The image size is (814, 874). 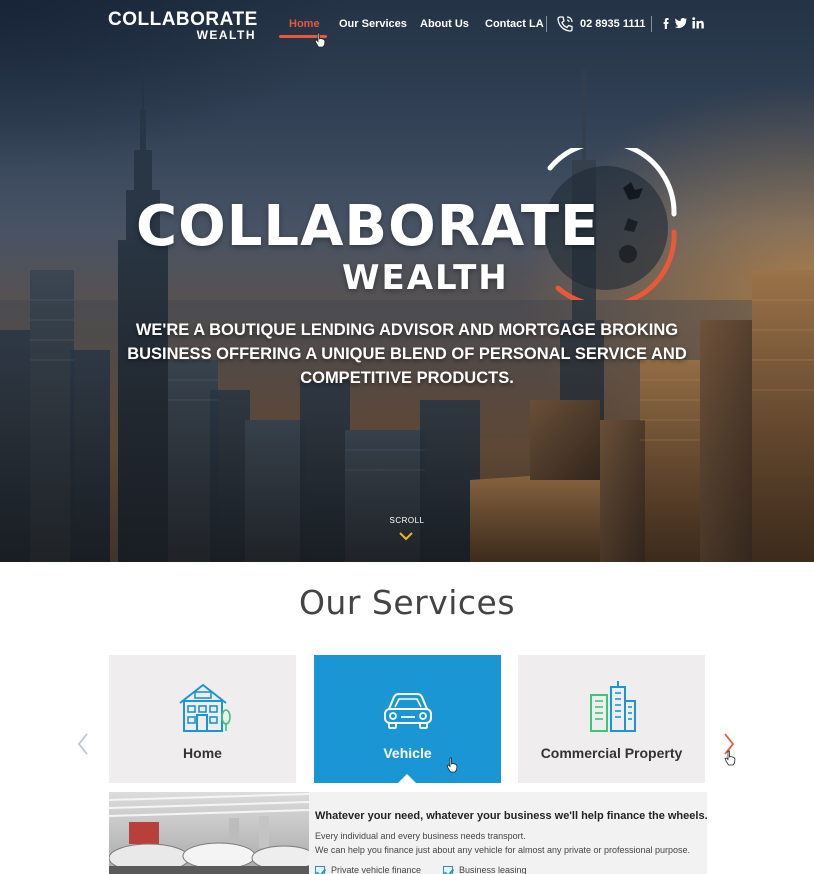 I want to click on site-logo: COLLABORATE WEALTH, so click(x=183, y=26).